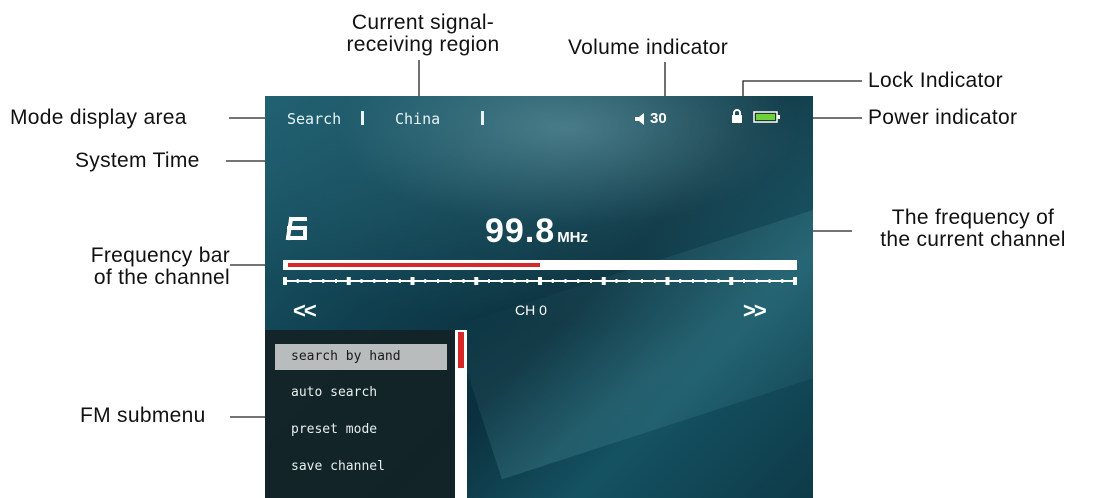  Describe the element at coordinates (648, 47) in the screenshot. I see `annotation-volume-indicator: Volume indicator` at that location.